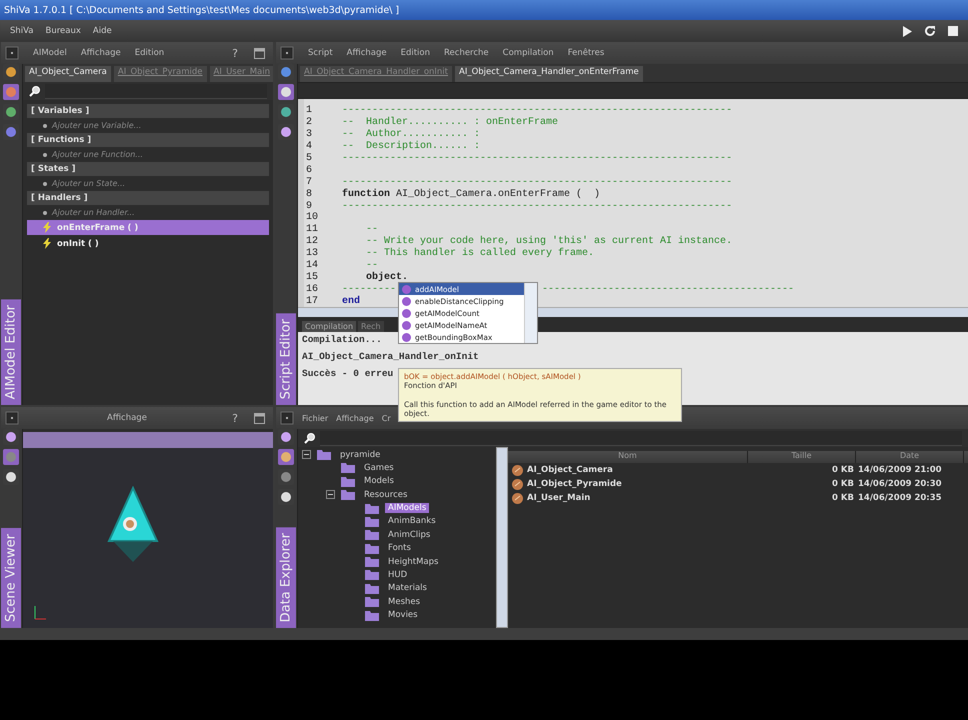  I want to click on section-header: [ States ], so click(148, 169).